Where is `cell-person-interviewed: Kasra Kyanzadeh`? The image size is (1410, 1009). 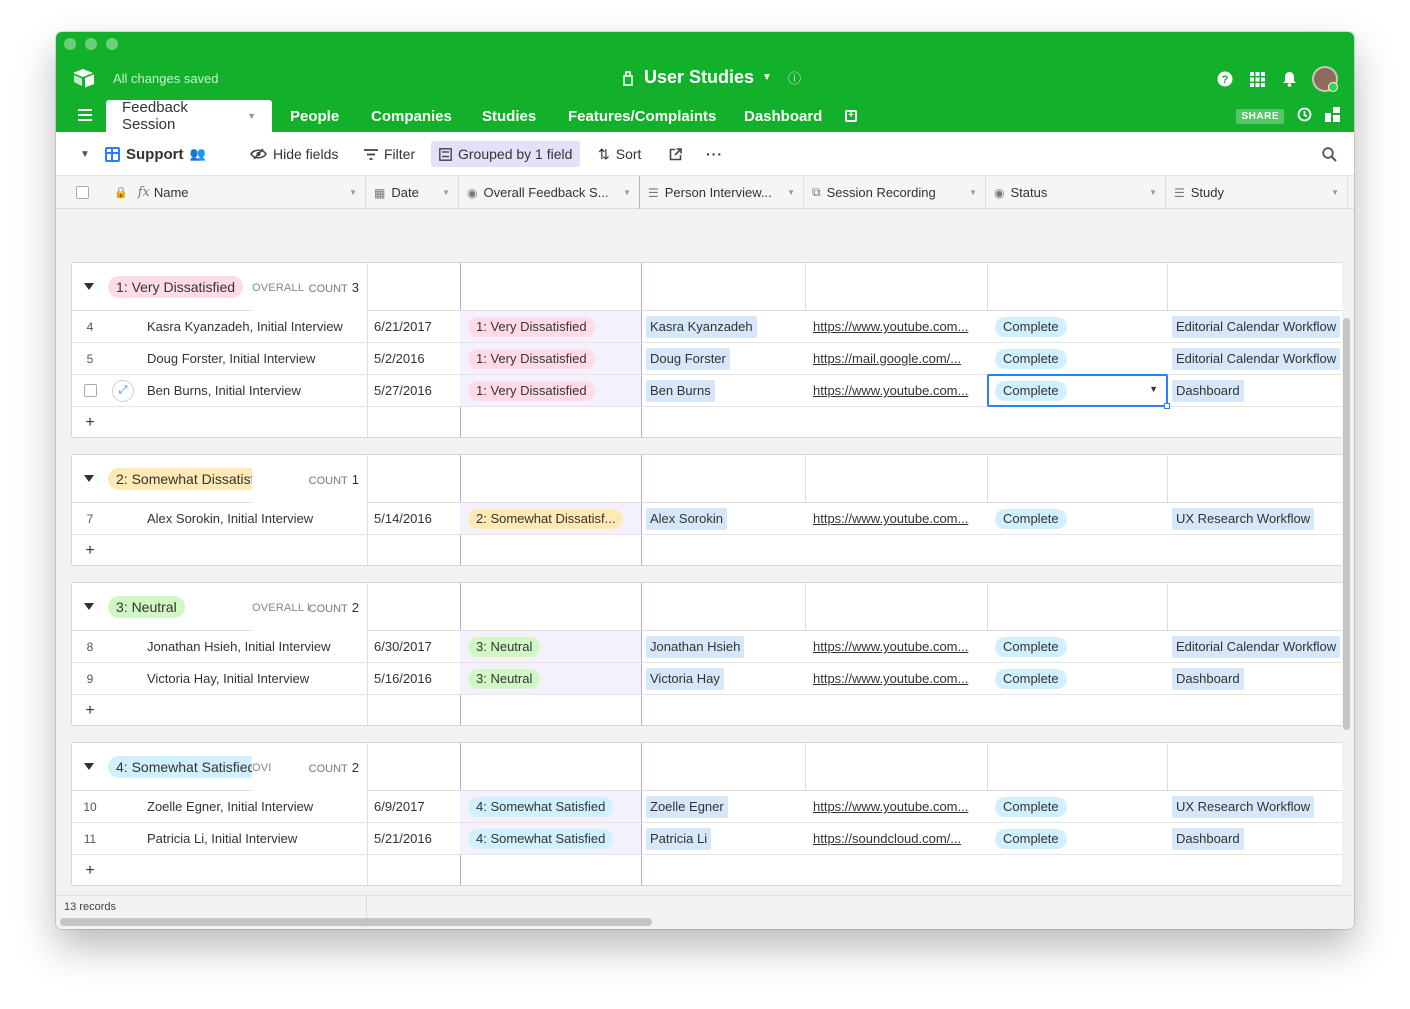
cell-person-interviewed: Kasra Kyanzadeh is located at coordinates (722, 326).